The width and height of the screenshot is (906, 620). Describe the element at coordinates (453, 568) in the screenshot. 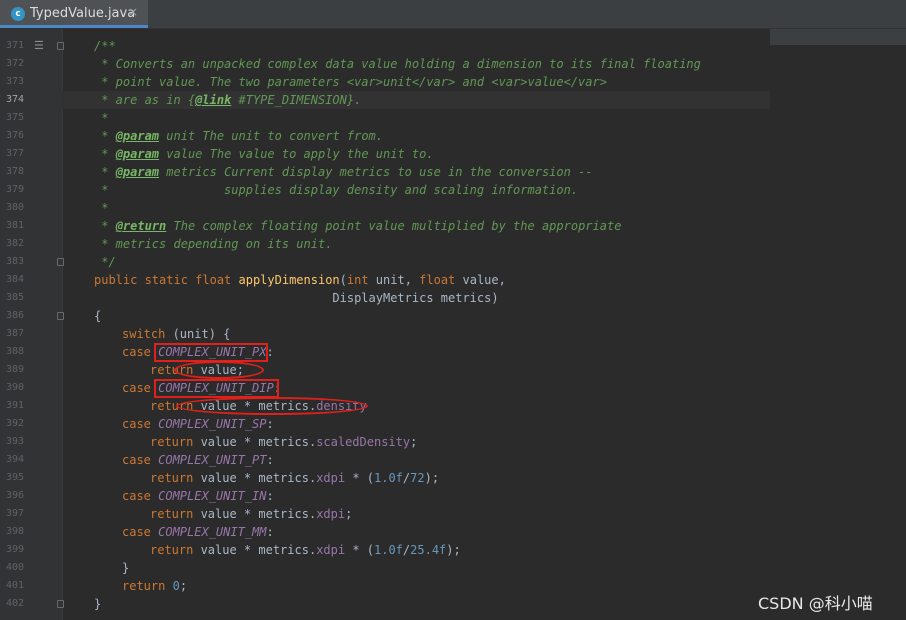

I see `code-line: 400 }` at that location.